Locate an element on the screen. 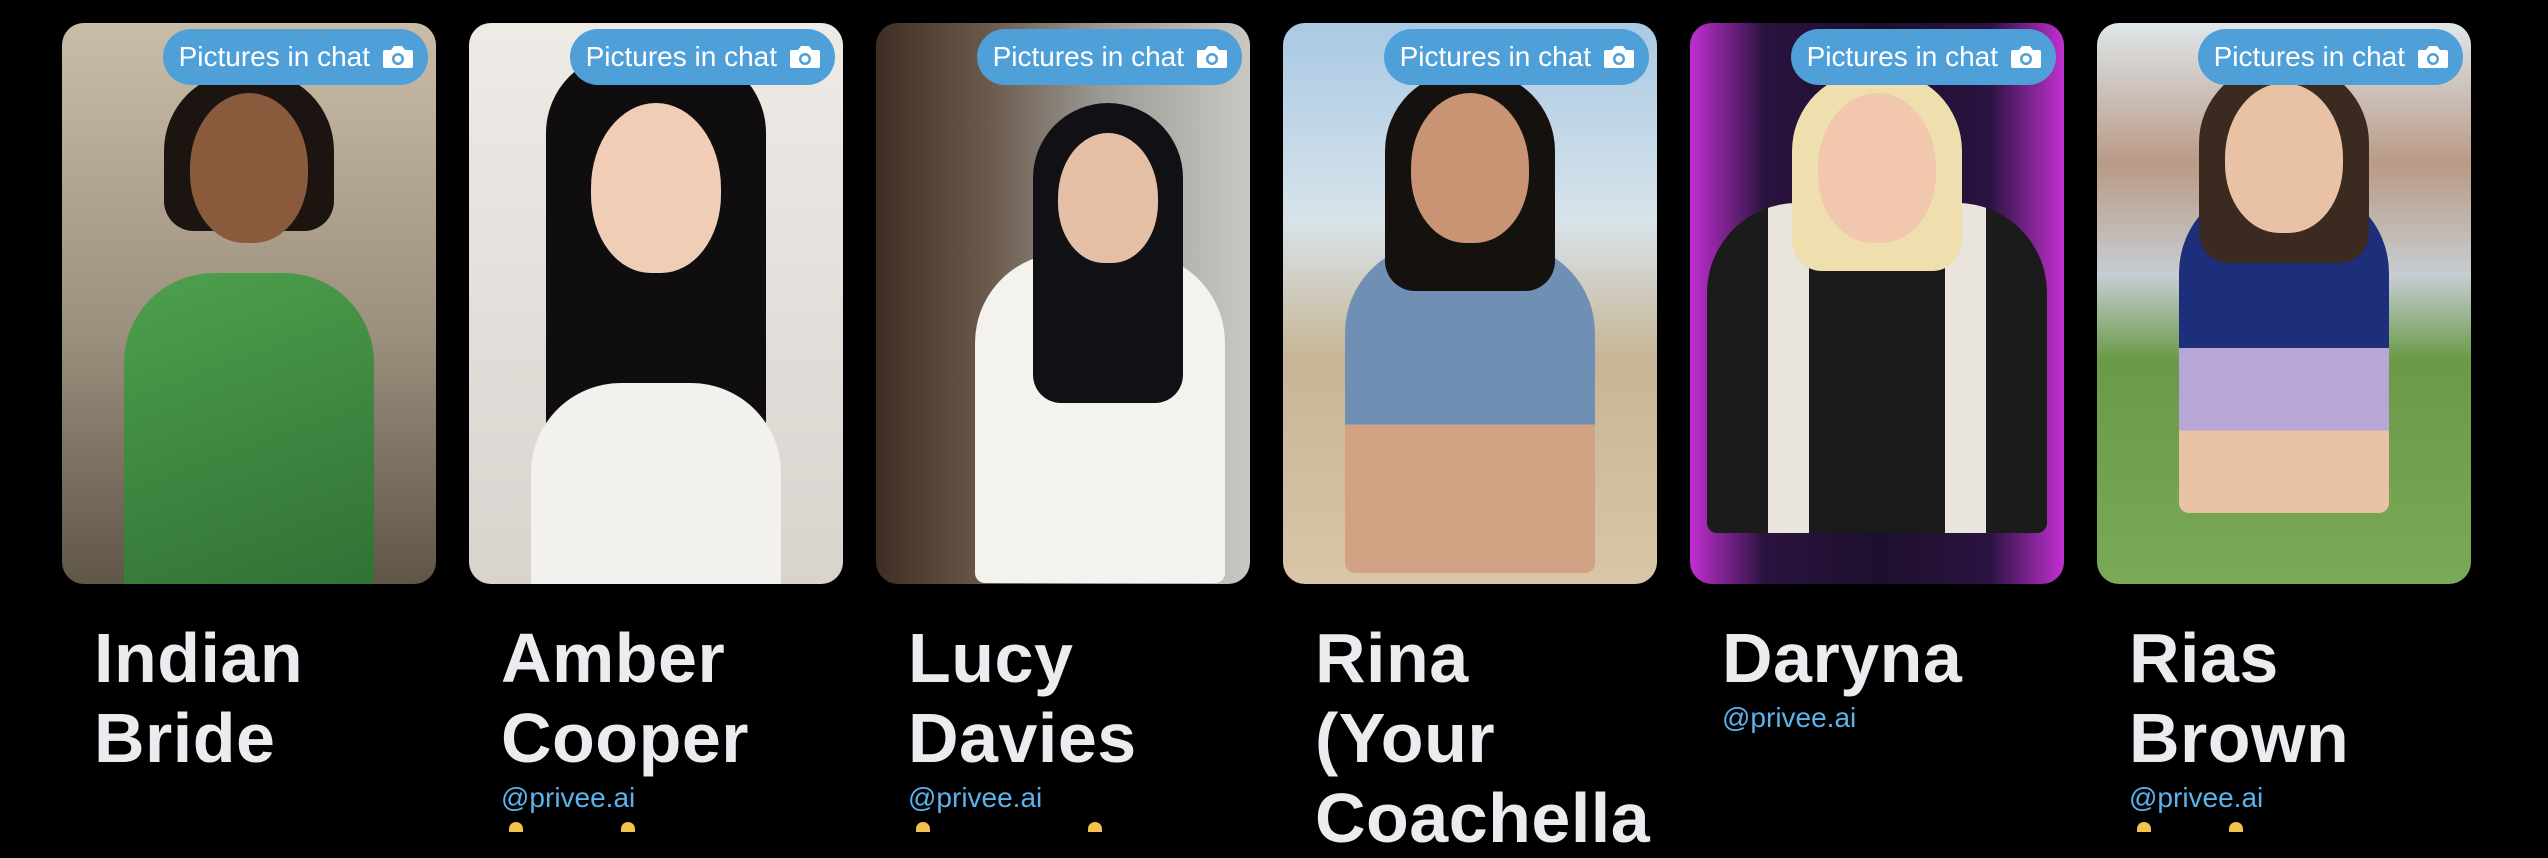 The image size is (2548, 858). character-card: Pictures in chat Rina (Your Coachella is located at coordinates (1470, 440).